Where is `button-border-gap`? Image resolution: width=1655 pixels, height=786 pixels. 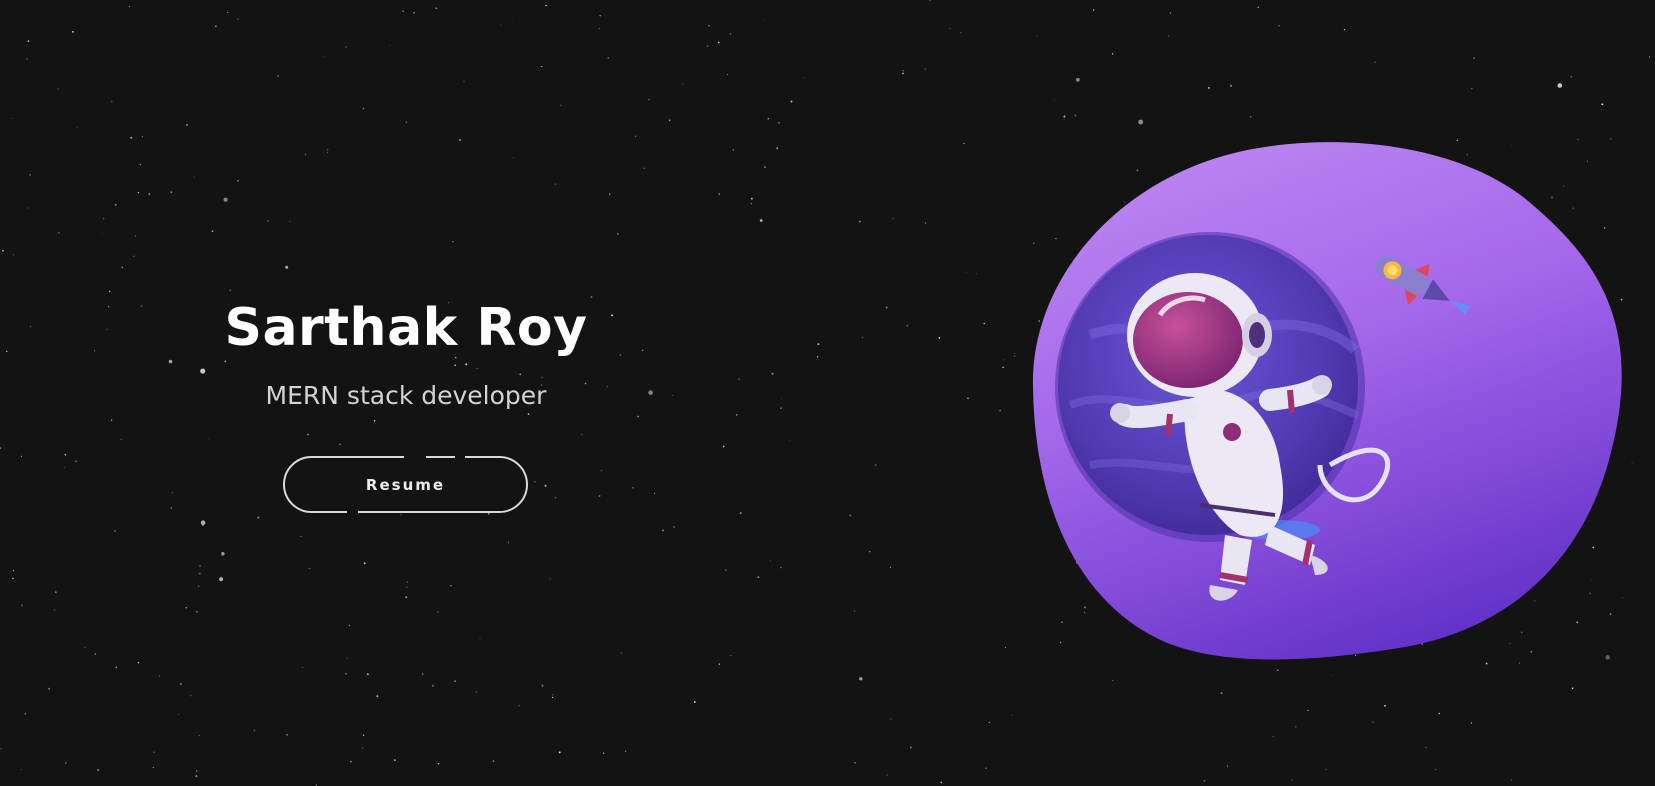
button-border-gap is located at coordinates (415, 457).